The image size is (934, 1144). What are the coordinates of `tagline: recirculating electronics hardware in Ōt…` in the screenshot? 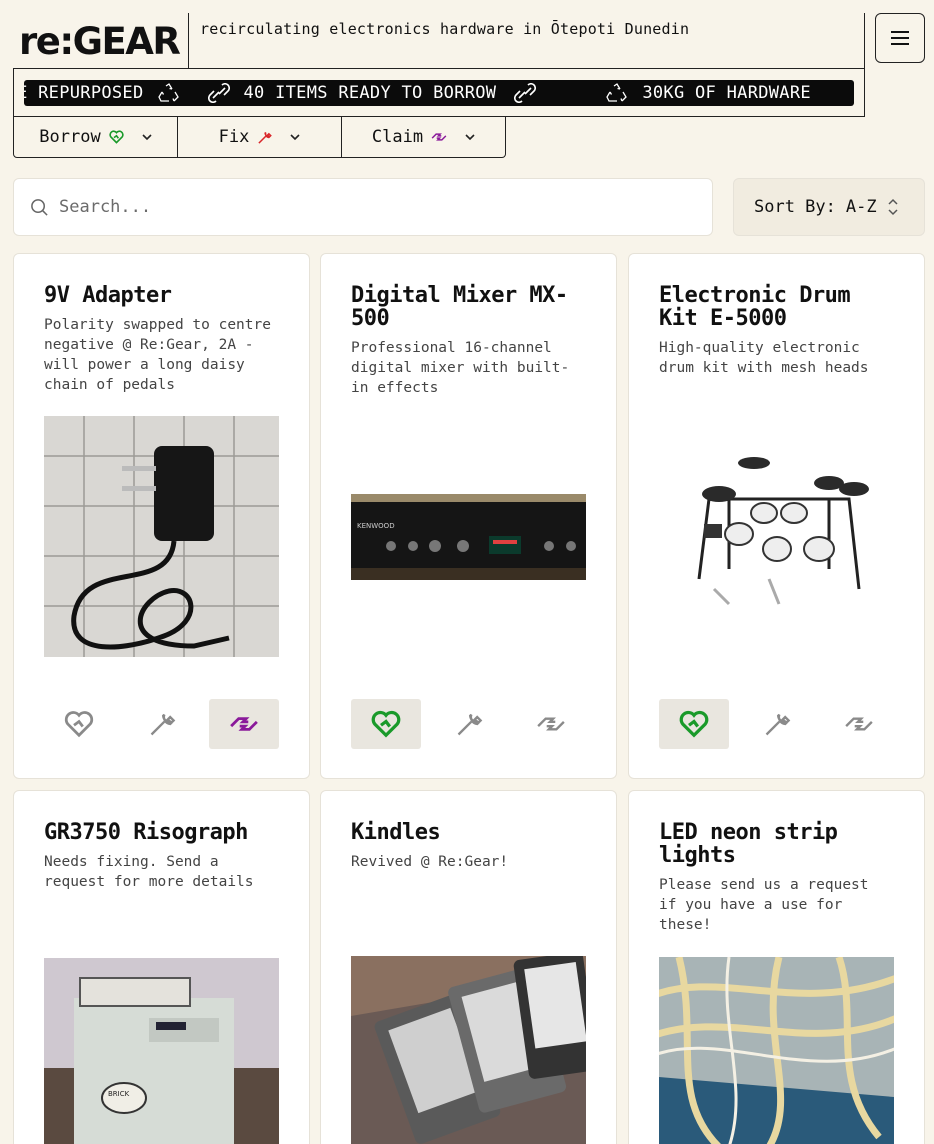 It's located at (445, 29).